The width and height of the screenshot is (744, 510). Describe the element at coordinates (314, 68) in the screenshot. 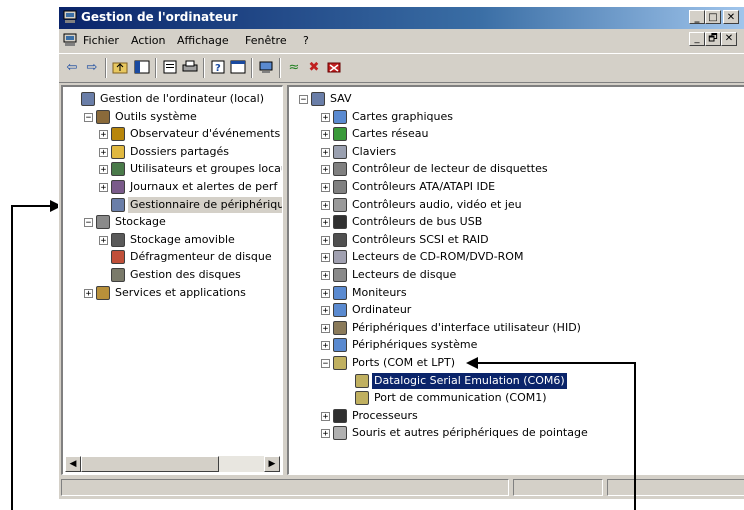

I see `uninstall-icon: ✖` at that location.